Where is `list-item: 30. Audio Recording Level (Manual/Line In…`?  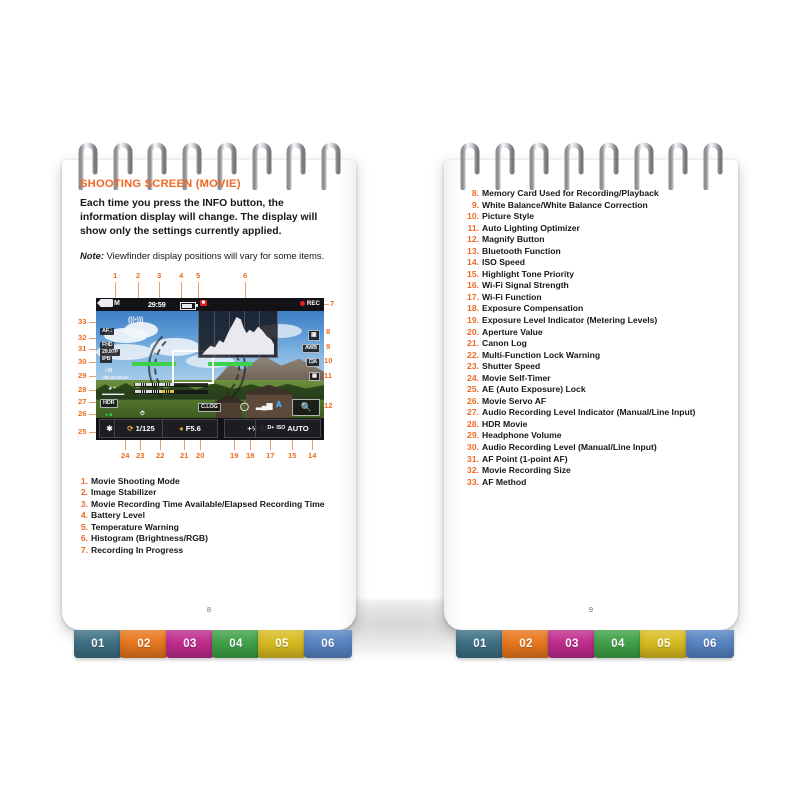 list-item: 30. Audio Recording Level (Manual/Line In… is located at coordinates (594, 448).